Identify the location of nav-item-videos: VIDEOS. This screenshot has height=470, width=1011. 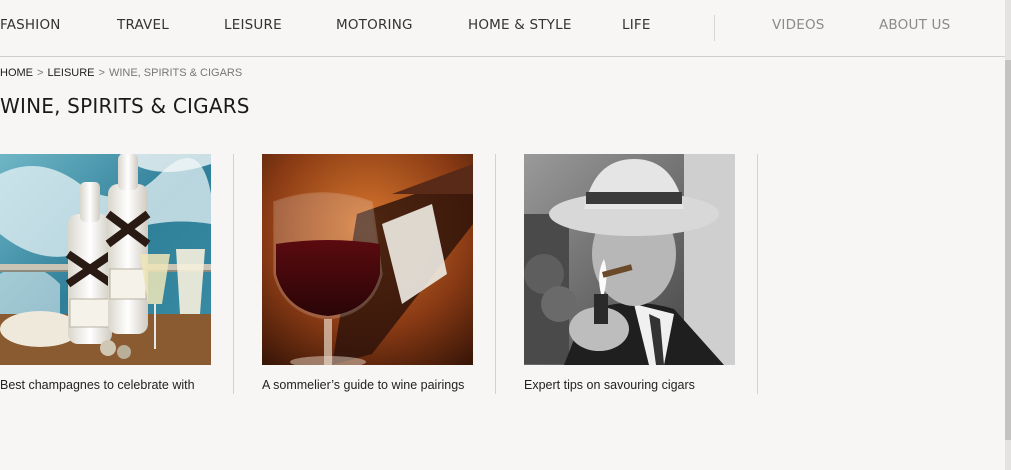
(798, 25).